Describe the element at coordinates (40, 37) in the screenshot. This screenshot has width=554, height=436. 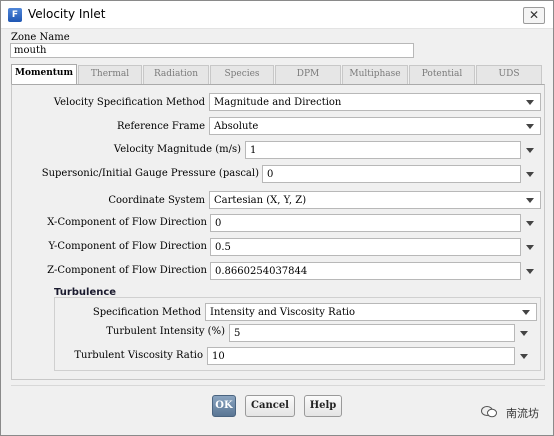
I see `zone-name-label: Zone Name` at that location.